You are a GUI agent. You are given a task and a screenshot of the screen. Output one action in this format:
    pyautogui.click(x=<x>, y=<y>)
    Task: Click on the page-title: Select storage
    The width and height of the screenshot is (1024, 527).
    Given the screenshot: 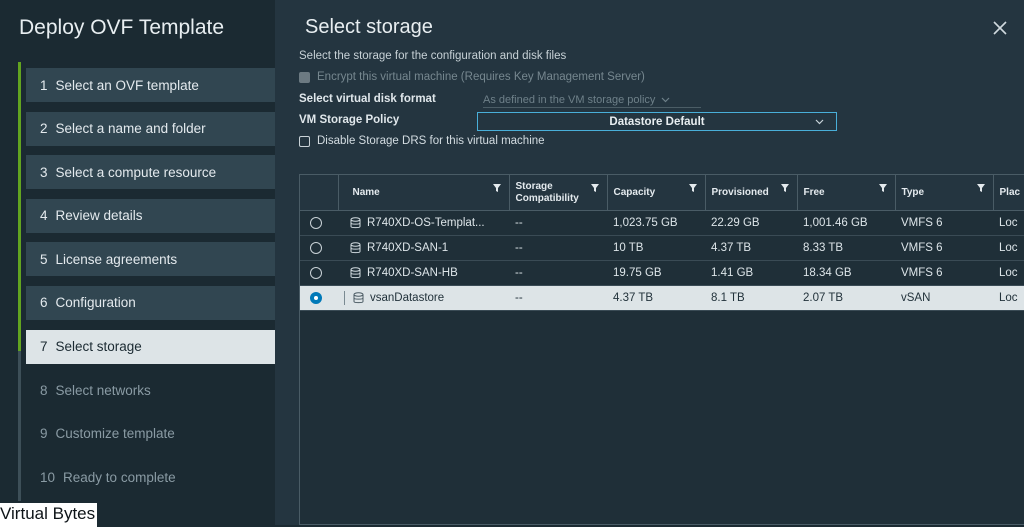 What is the action you would take?
    pyautogui.click(x=369, y=27)
    